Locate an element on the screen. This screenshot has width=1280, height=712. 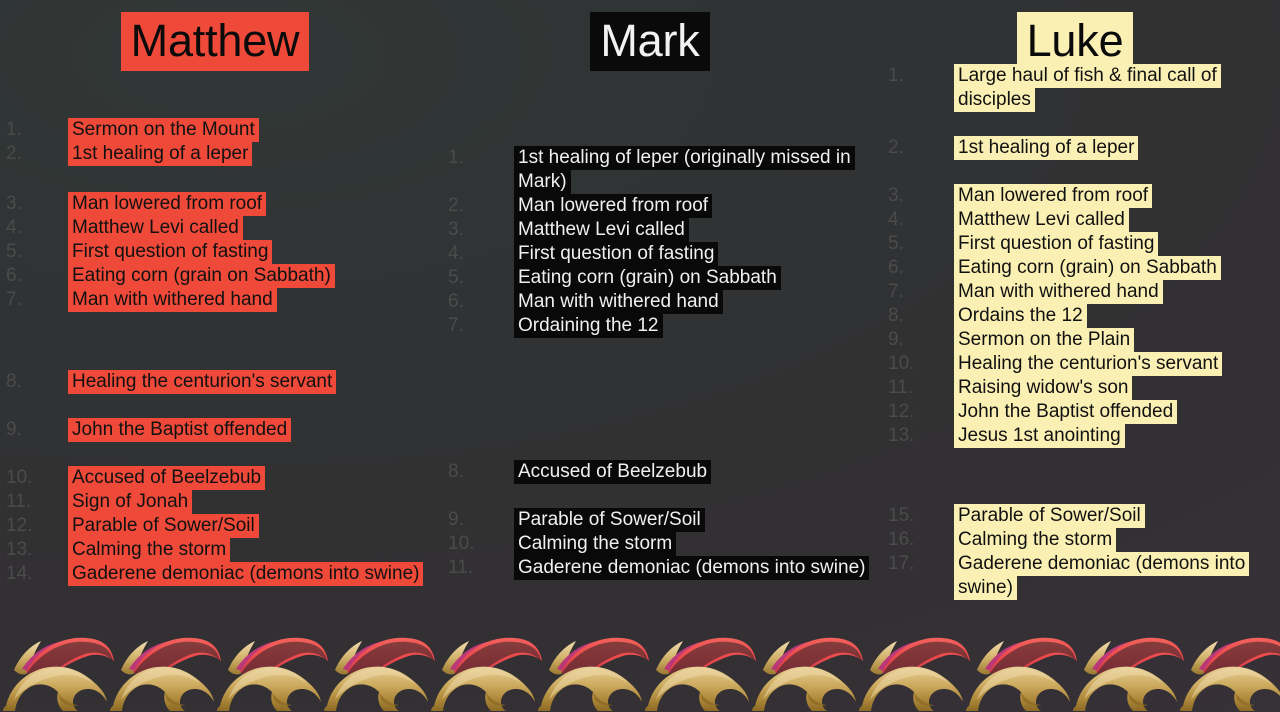
list-item-number: 4. is located at coordinates (456, 253).